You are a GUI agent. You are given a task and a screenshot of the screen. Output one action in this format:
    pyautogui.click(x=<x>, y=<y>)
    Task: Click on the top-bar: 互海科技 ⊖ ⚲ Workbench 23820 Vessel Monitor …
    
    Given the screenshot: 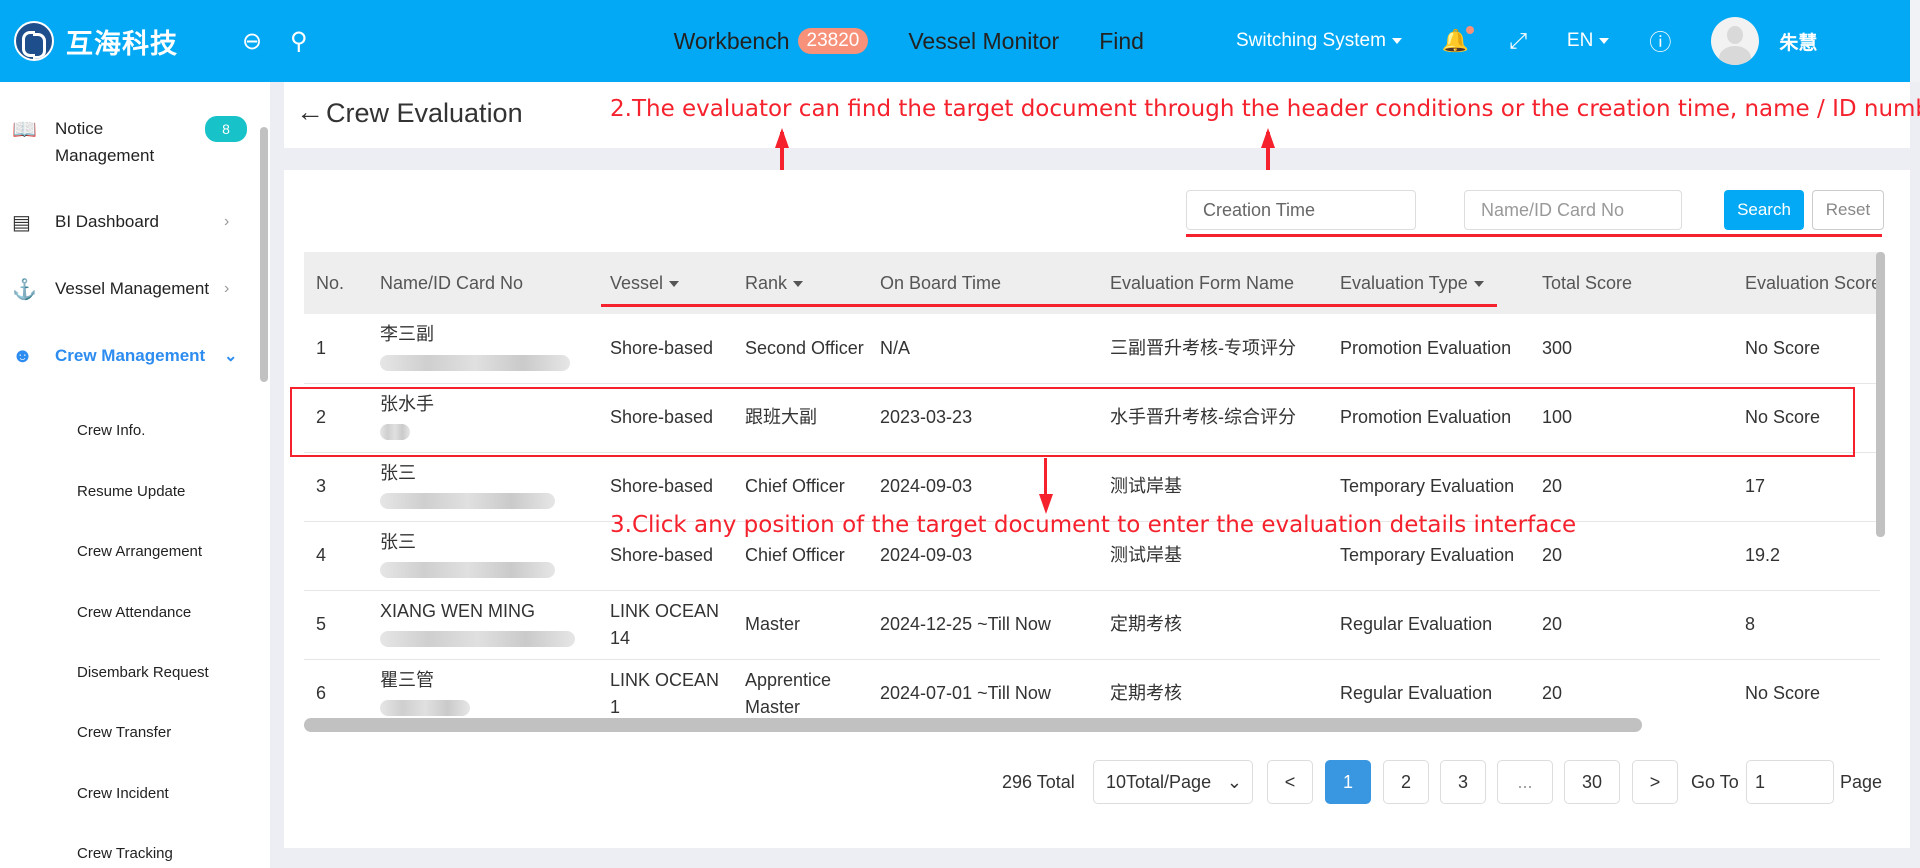 What is the action you would take?
    pyautogui.click(x=960, y=41)
    